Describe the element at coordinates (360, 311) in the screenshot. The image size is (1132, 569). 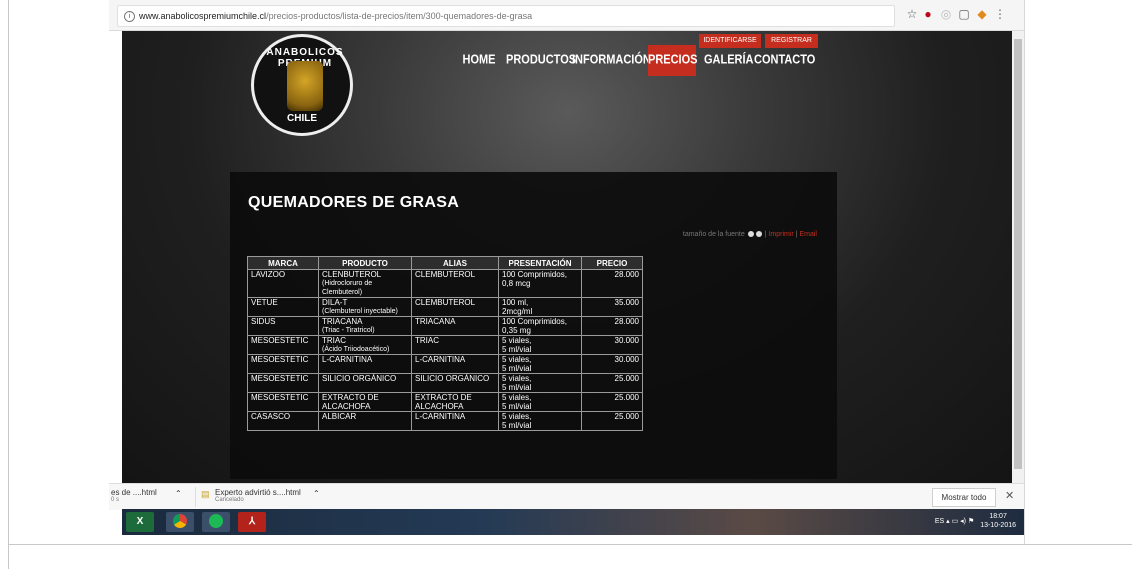
I see `product-detail: (Clembuterol inyectable)` at that location.